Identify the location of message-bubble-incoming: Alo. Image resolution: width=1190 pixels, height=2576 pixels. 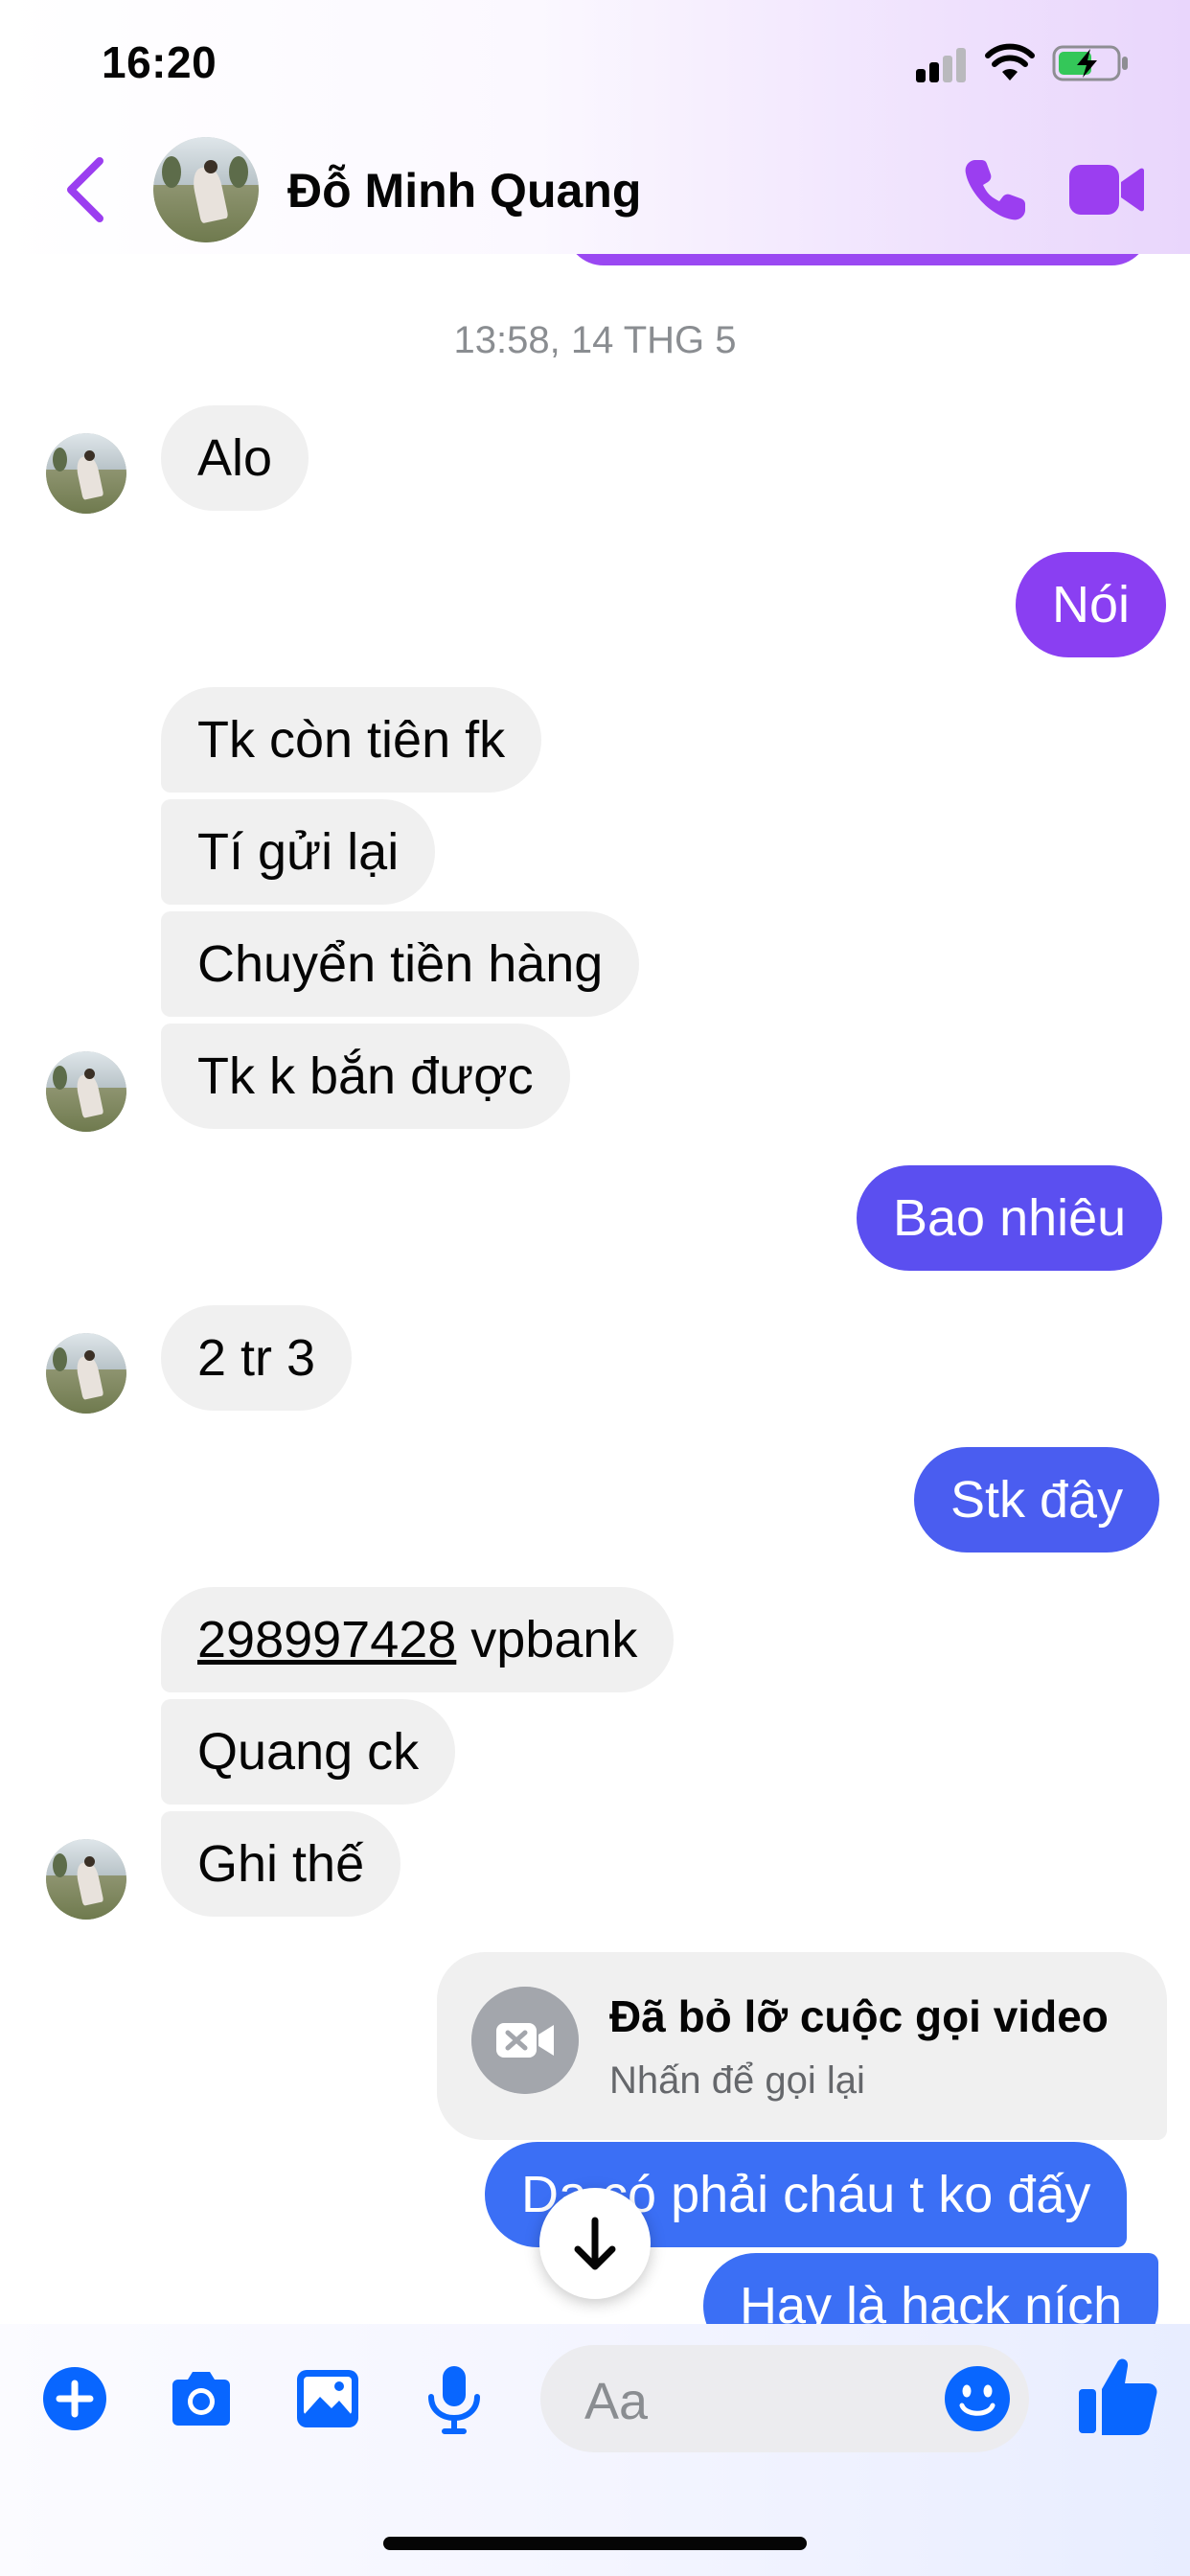
(235, 458).